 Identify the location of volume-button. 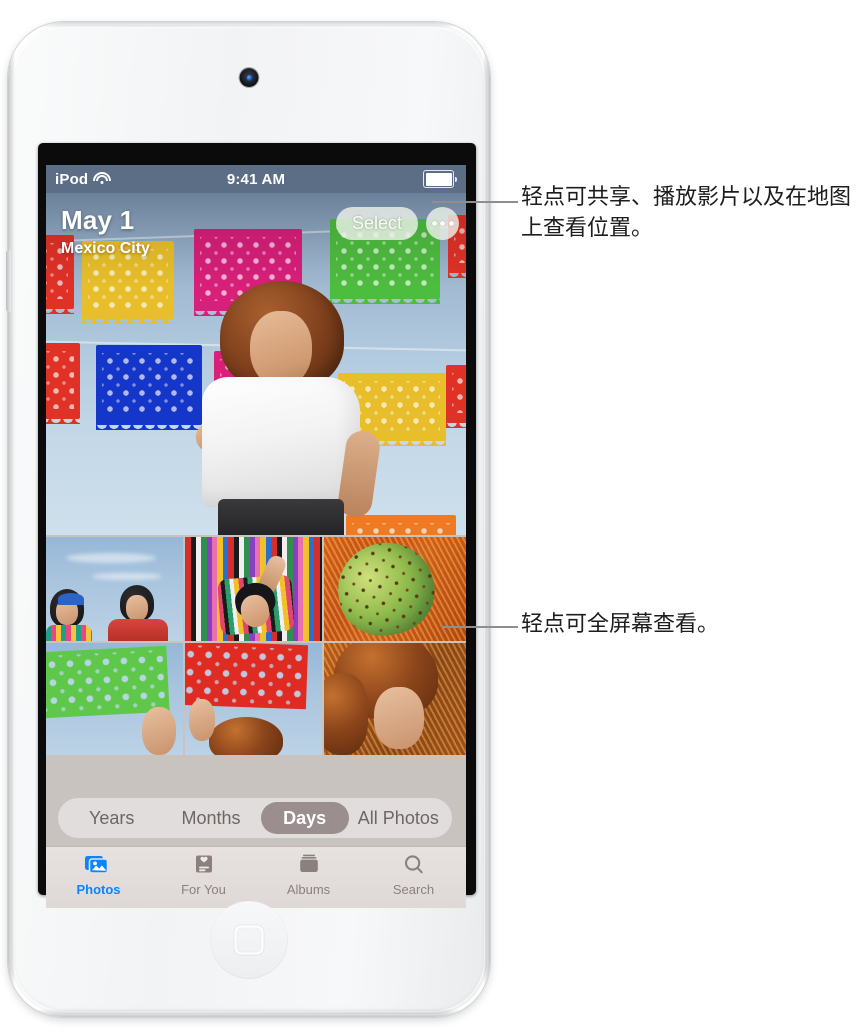
(8, 281).